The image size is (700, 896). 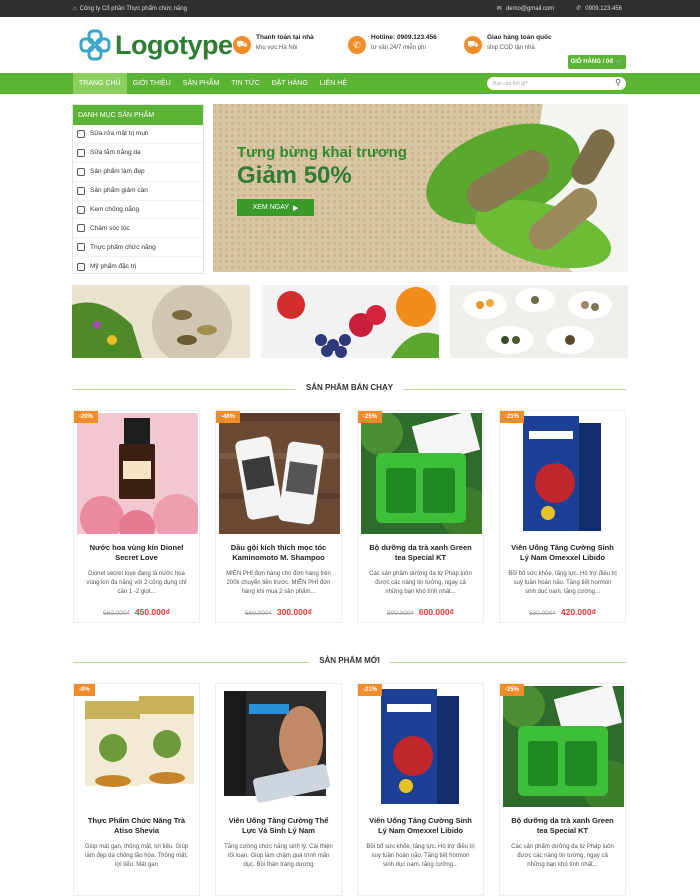 I want to click on supplements-image, so click(x=539, y=321).